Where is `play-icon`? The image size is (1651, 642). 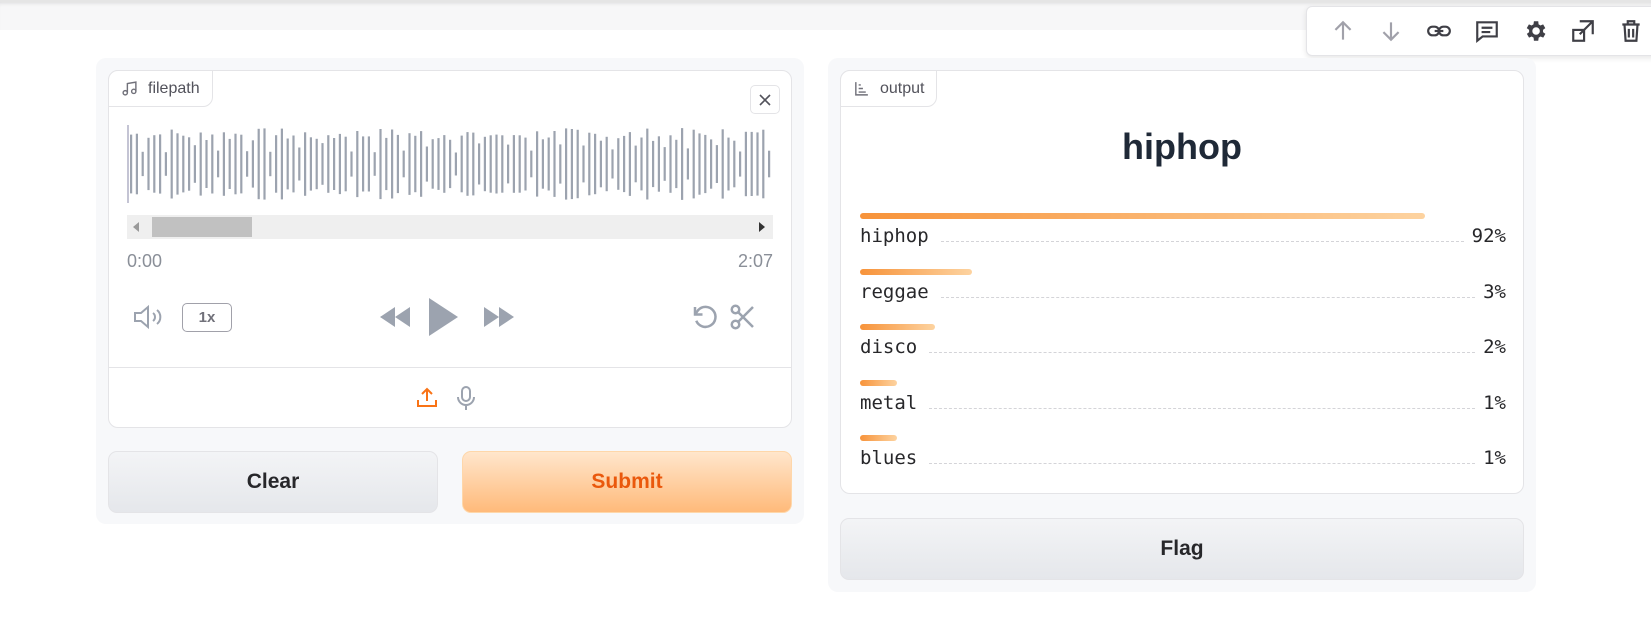
play-icon is located at coordinates (443, 317).